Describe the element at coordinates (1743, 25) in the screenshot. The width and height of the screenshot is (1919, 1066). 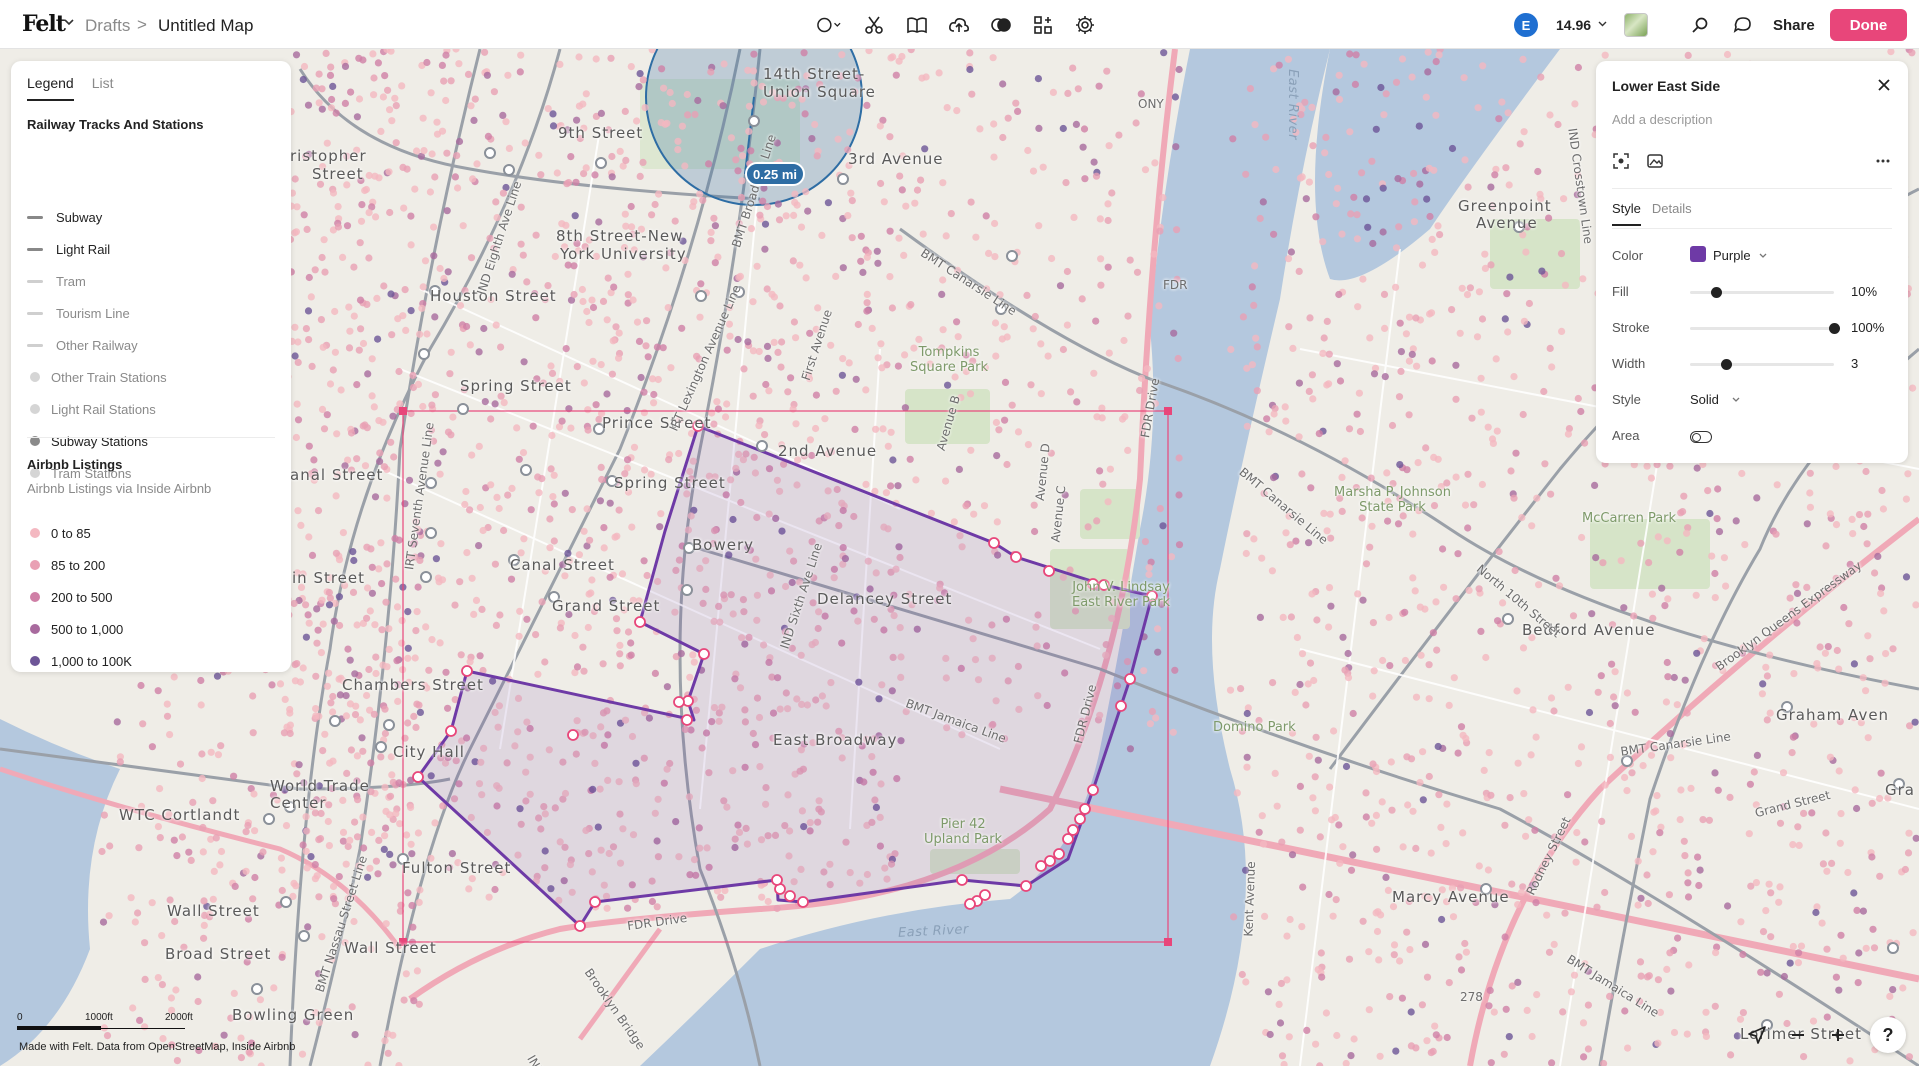
I see `comment-icon` at that location.